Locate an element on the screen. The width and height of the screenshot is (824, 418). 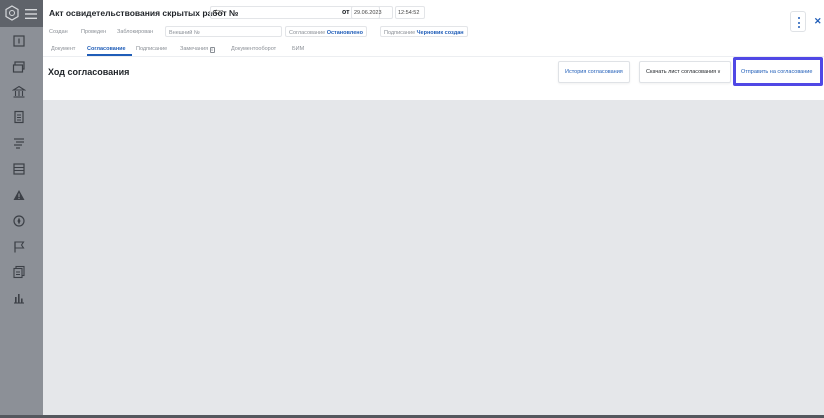
from-label: от is located at coordinates (346, 12).